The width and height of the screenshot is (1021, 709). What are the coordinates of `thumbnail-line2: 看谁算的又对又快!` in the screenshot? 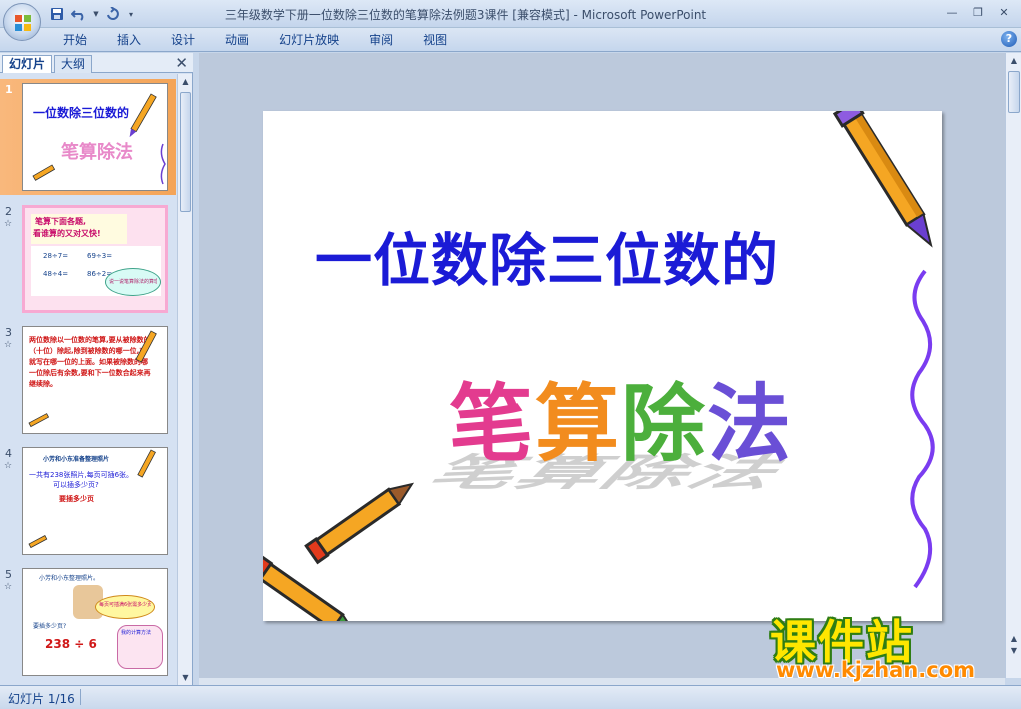 It's located at (67, 233).